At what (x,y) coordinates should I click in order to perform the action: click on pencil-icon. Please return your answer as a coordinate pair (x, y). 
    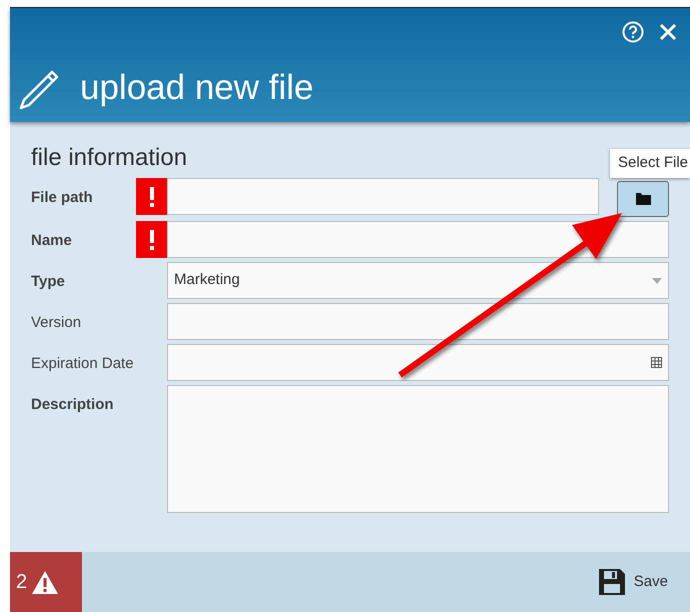
    Looking at the image, I should click on (39, 89).